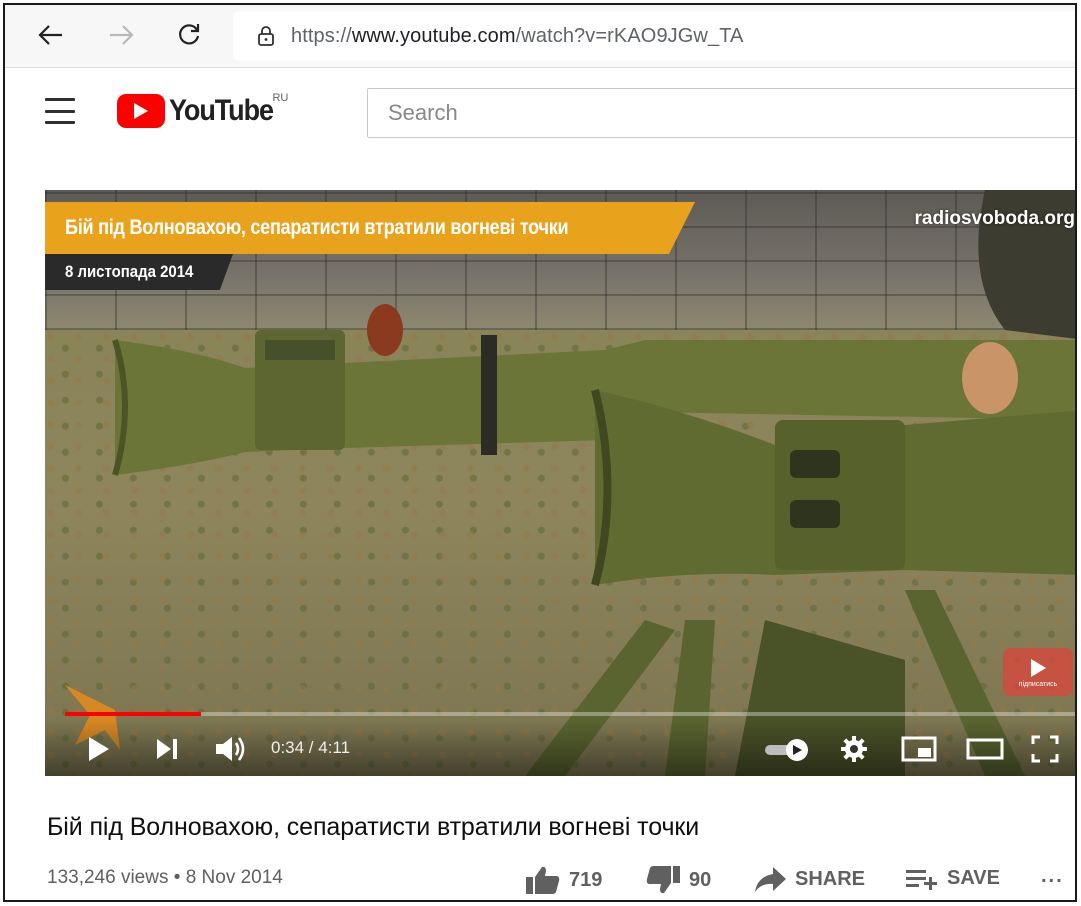  I want to click on url-scheme: https://, so click(321, 35).